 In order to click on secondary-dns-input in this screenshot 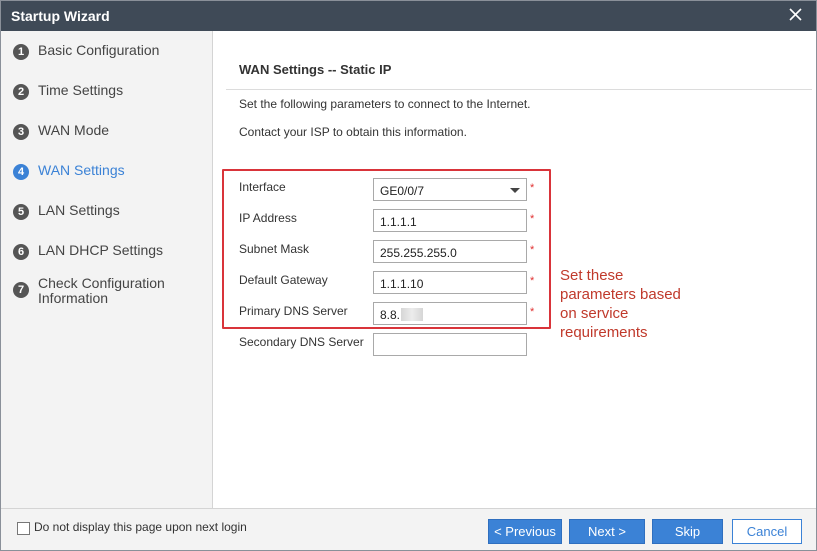, I will do `click(450, 344)`.